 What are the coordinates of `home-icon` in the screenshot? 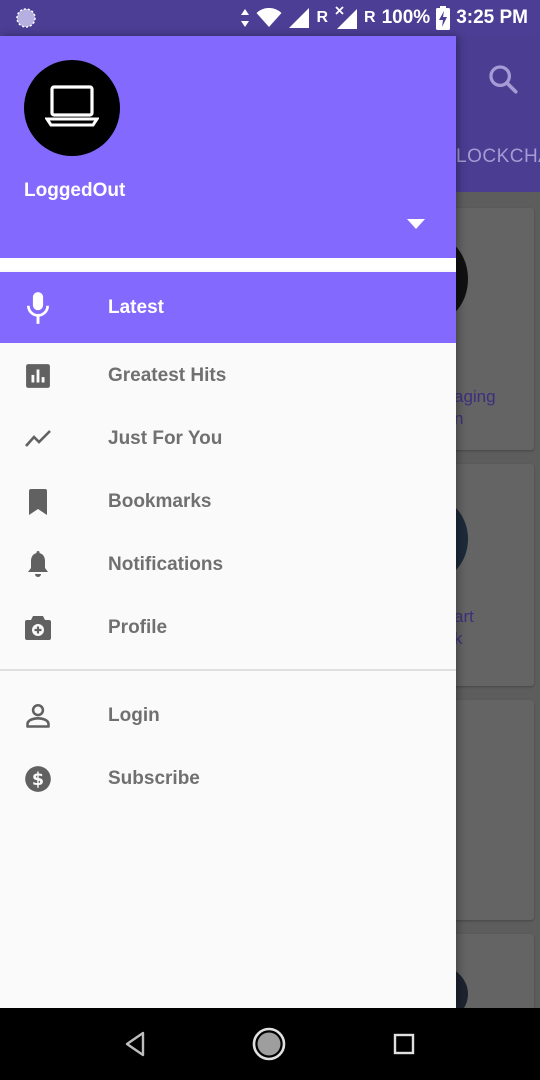 It's located at (269, 1044).